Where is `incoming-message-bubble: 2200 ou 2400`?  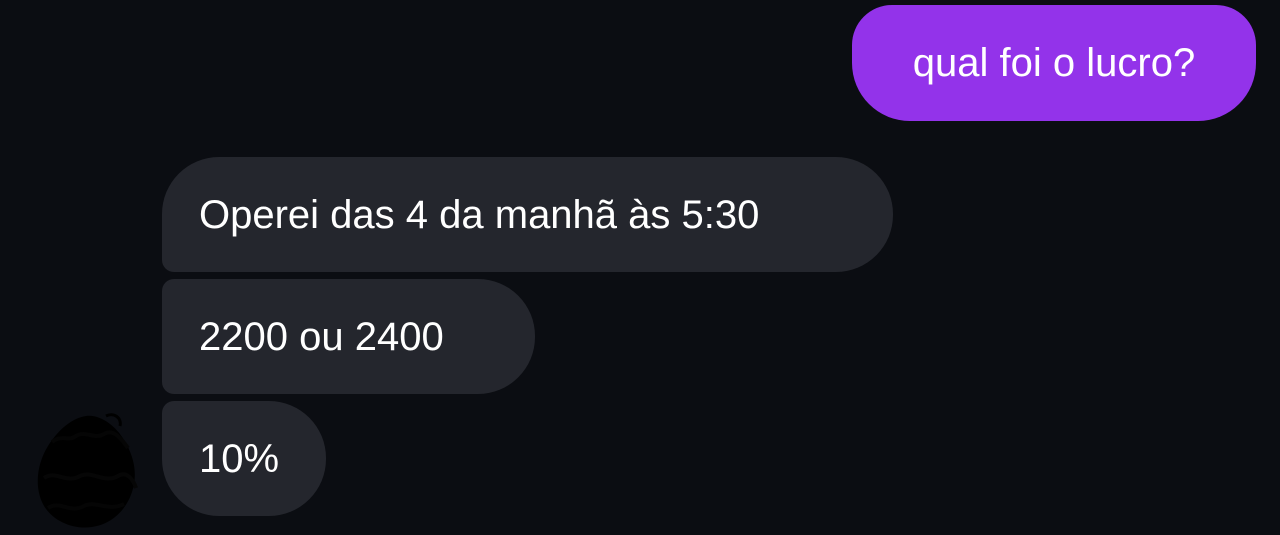
incoming-message-bubble: 2200 ou 2400 is located at coordinates (348, 336).